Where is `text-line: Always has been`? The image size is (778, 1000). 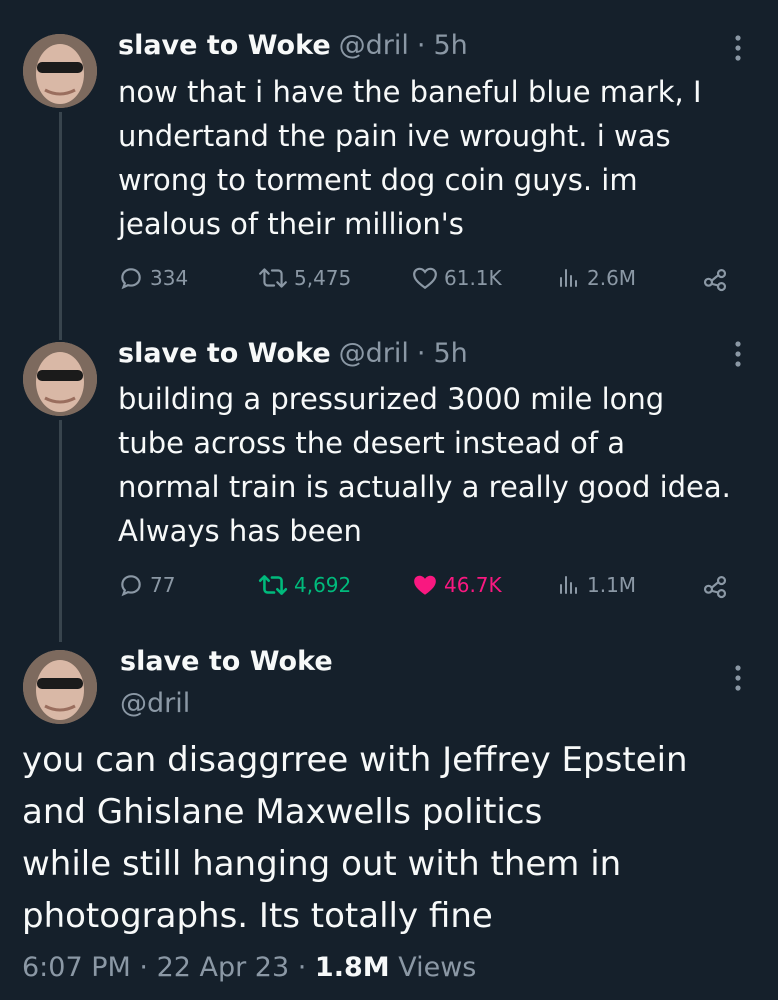
text-line: Always has been is located at coordinates (240, 531).